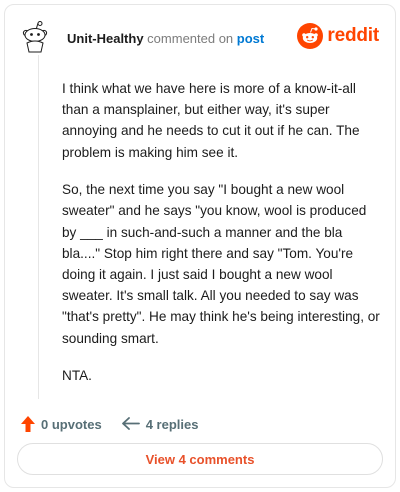  I want to click on upvote-button: 0 upvotes, so click(61, 424).